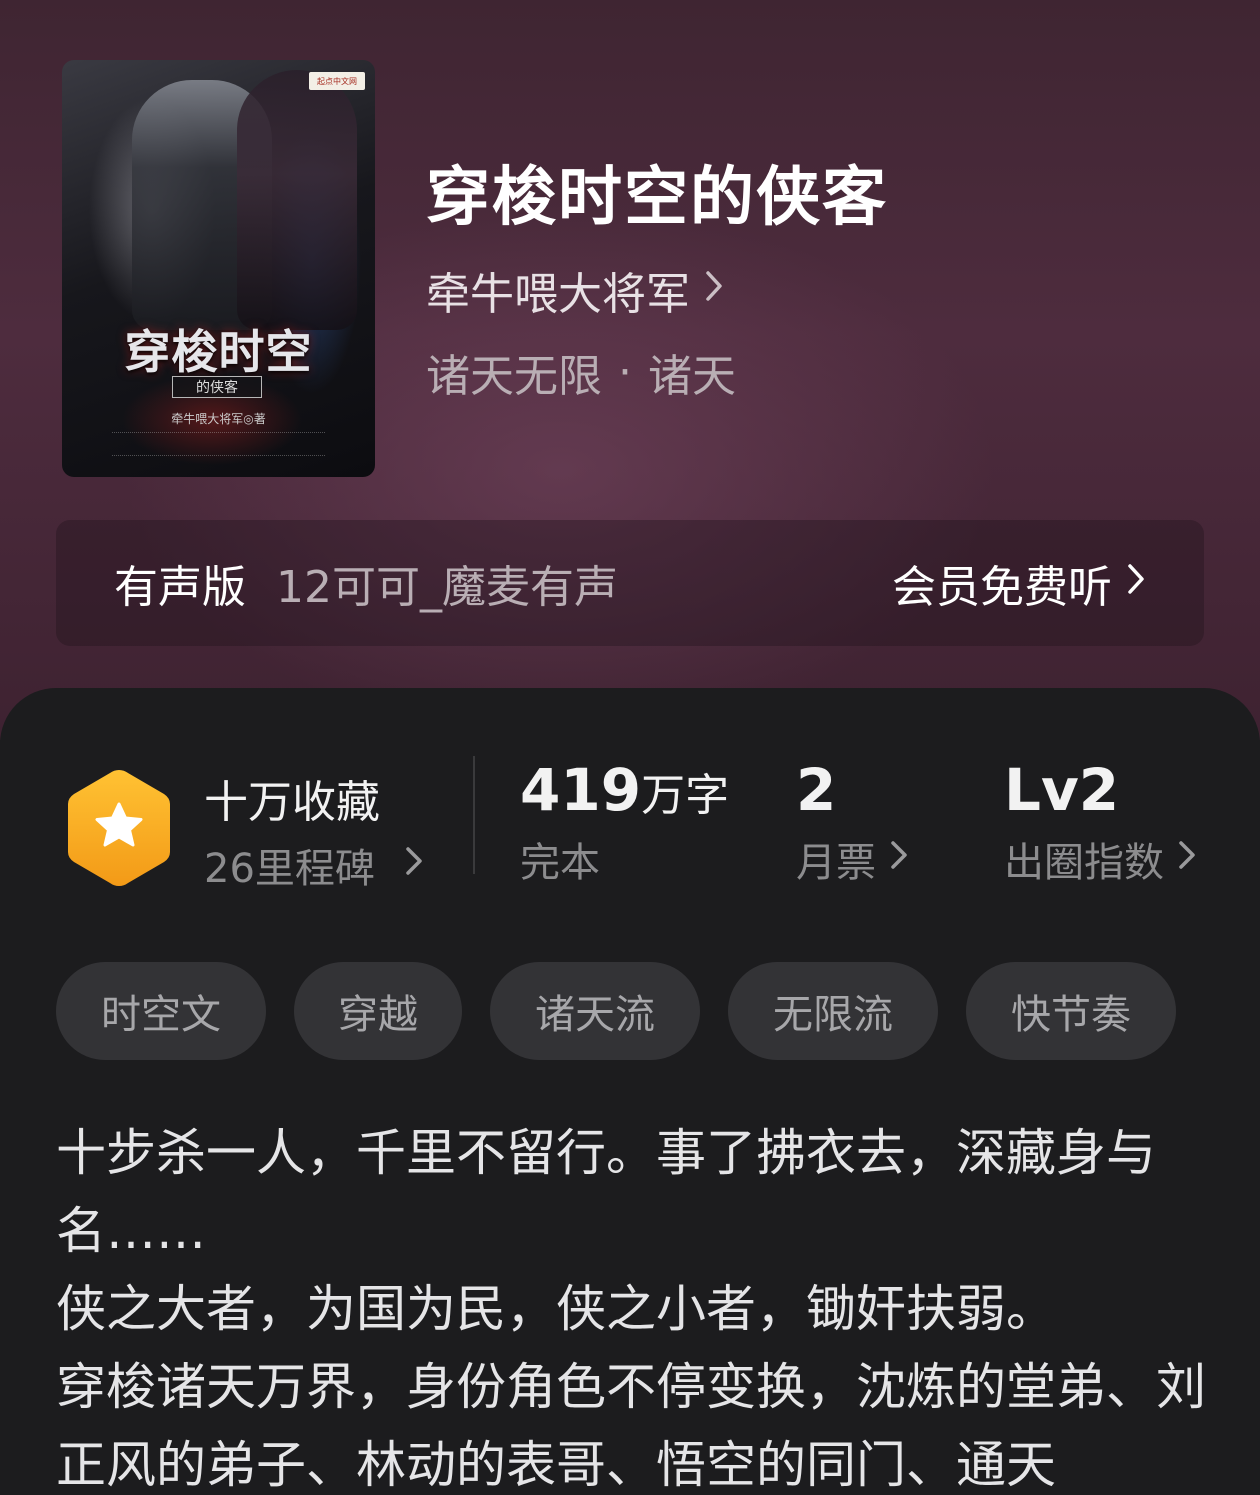  I want to click on tag-list: 时空文 穿越 诸天流 无限流 快节奏, so click(630, 1011).